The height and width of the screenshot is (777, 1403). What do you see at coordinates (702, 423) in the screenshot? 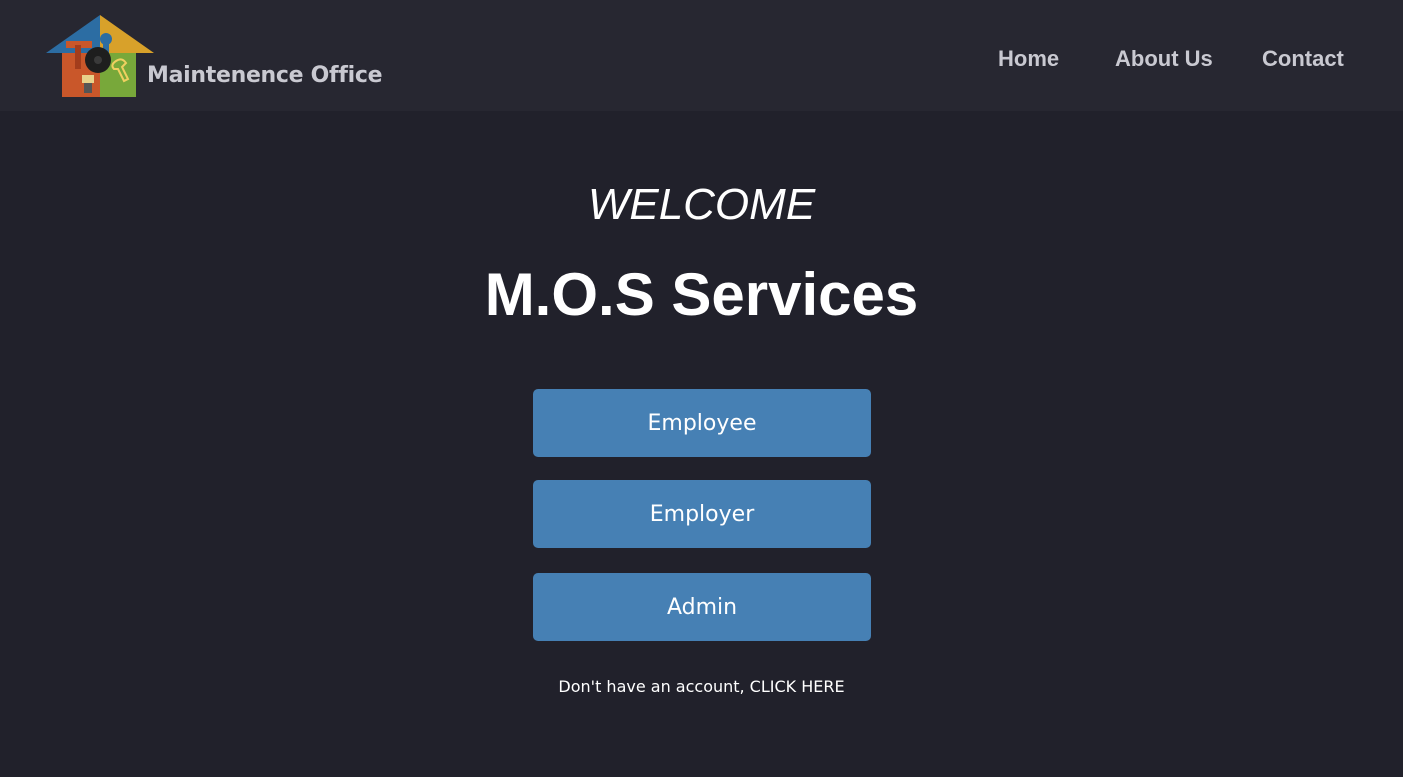
I see `employee-button: Employee` at bounding box center [702, 423].